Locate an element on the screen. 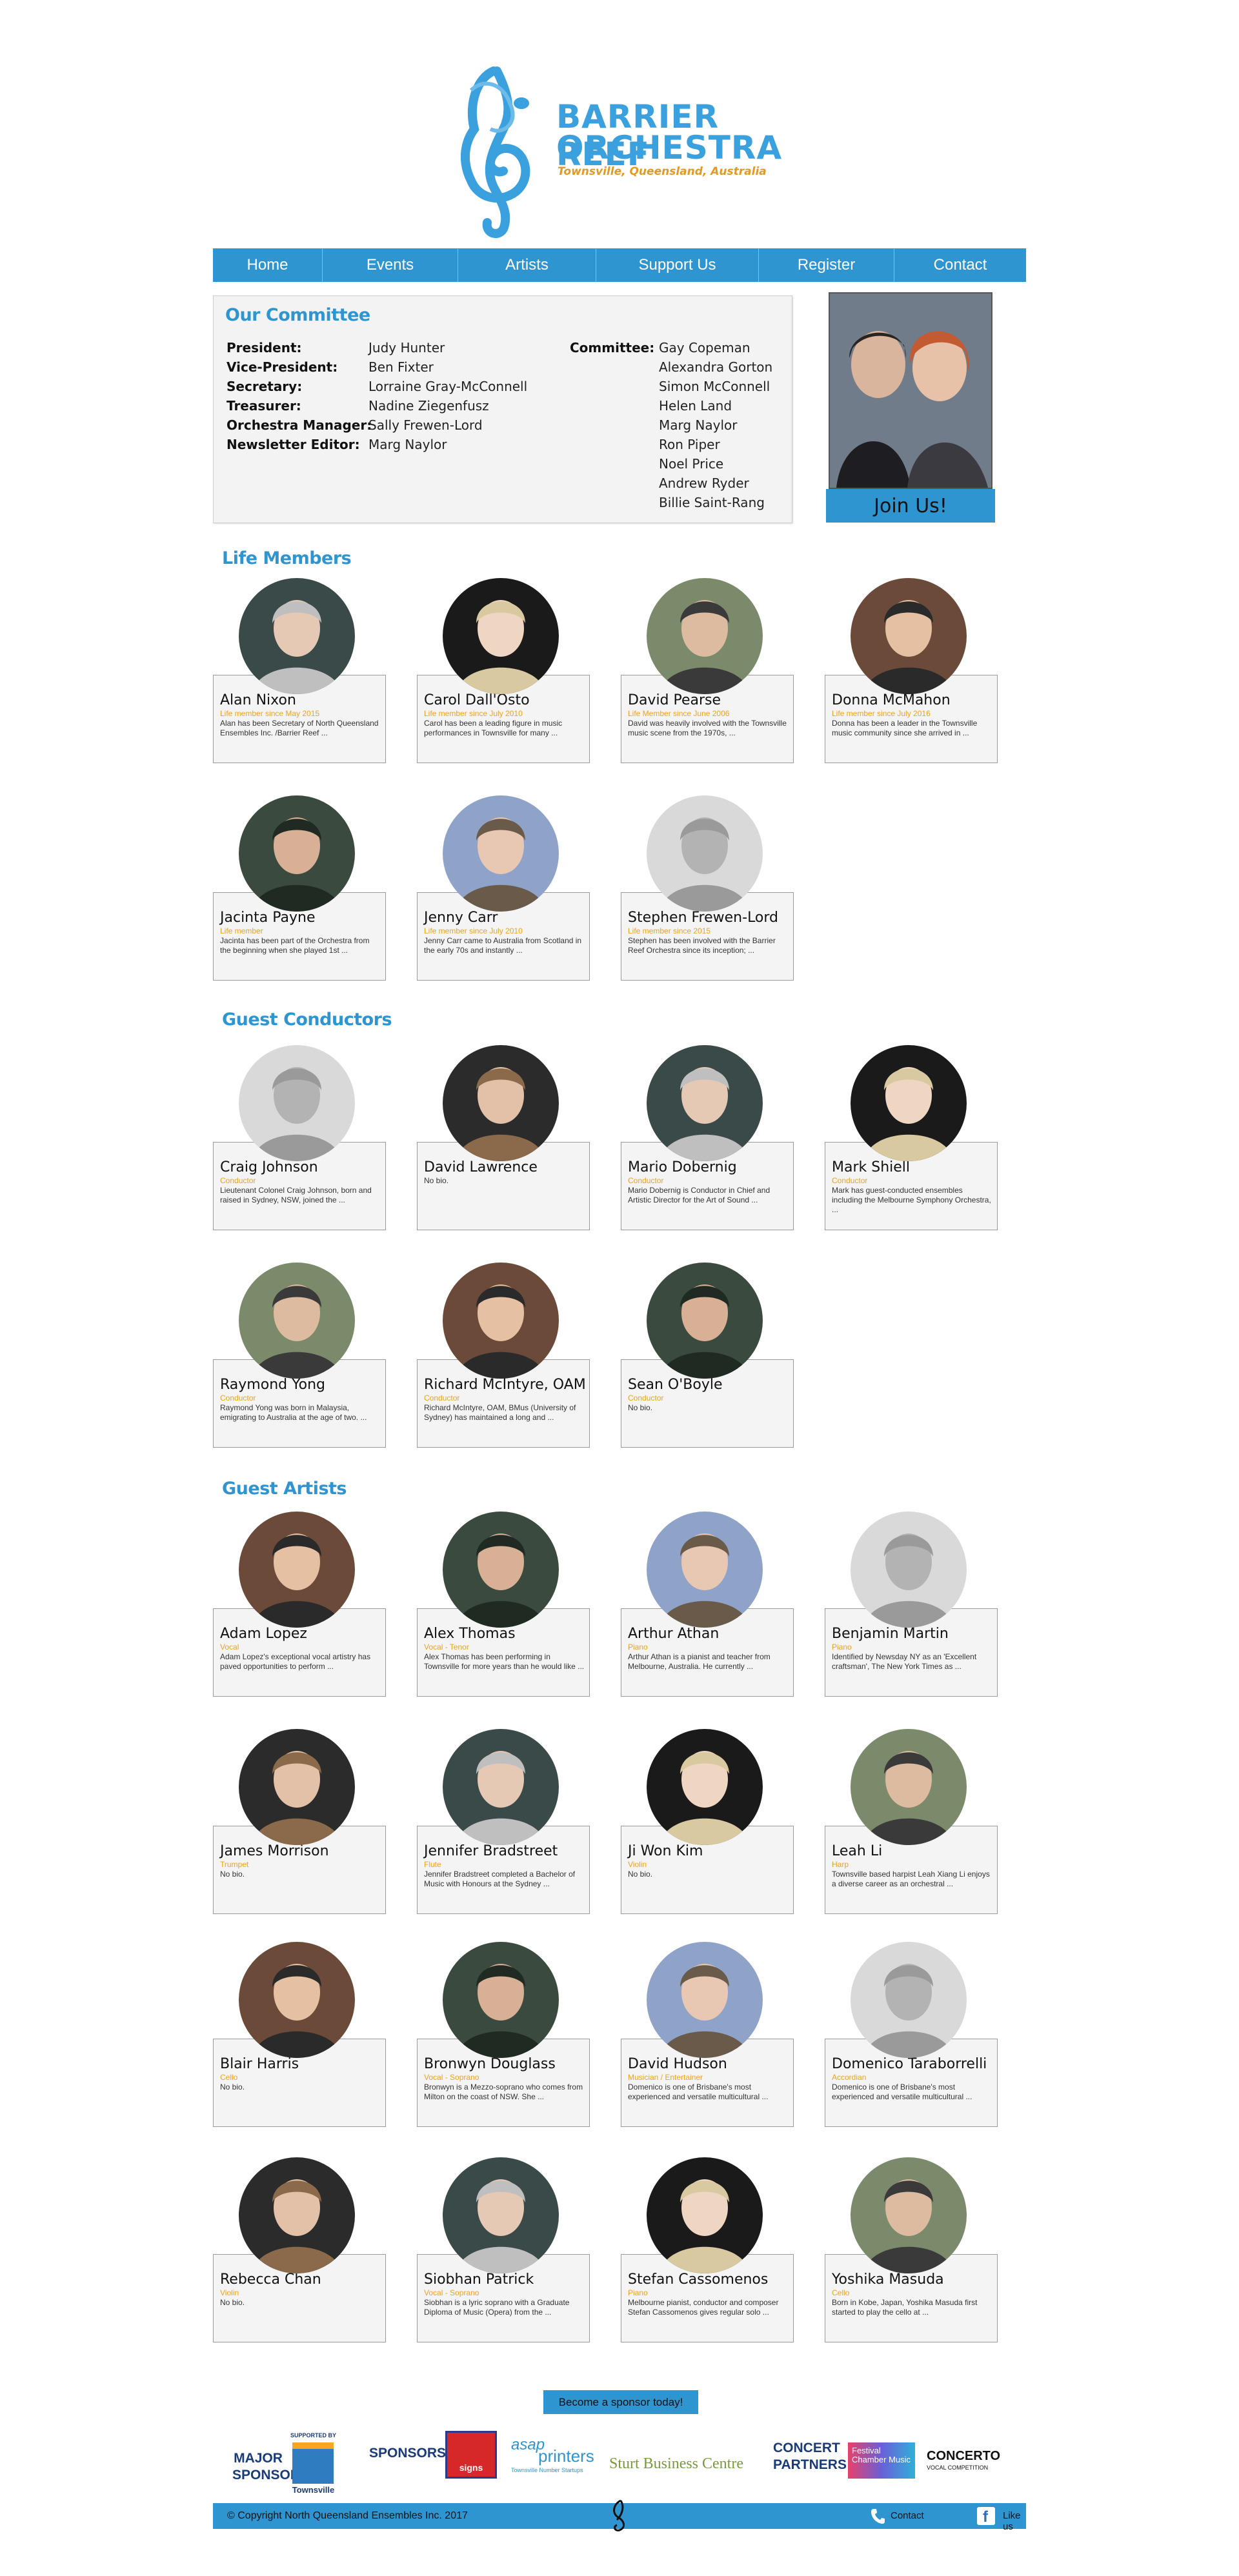 The image size is (1239, 2576). member-name: Blair Harris is located at coordinates (259, 2064).